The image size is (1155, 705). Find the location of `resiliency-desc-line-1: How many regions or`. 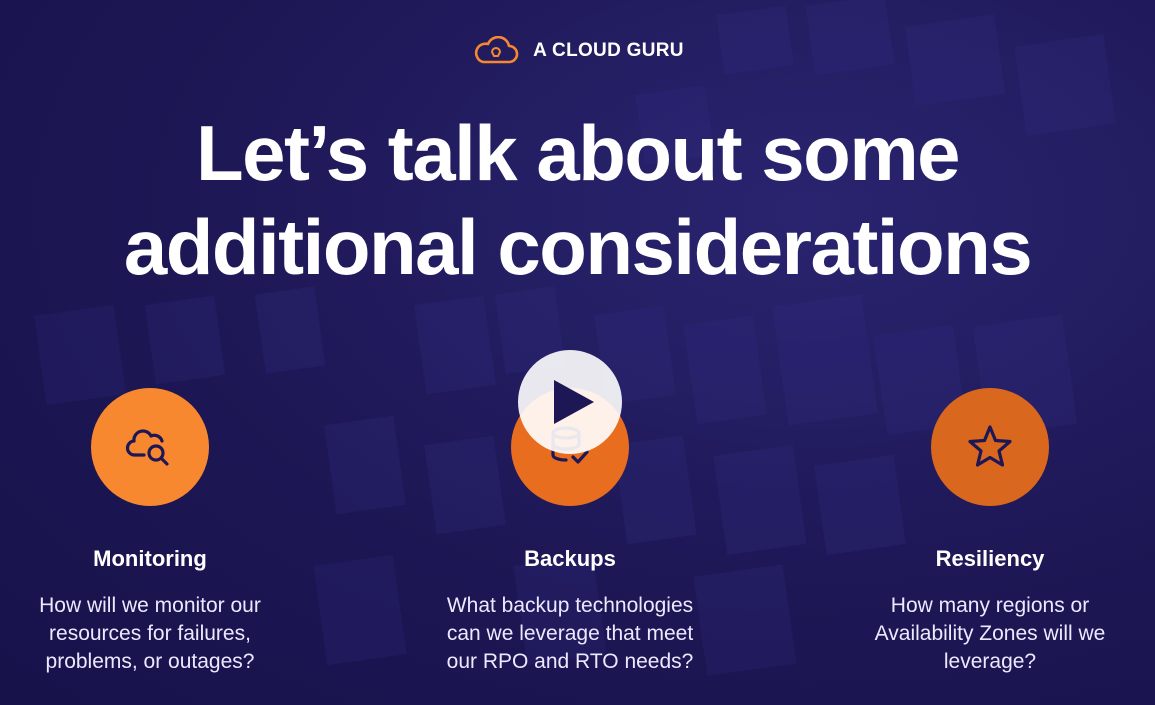

resiliency-desc-line-1: How many regions or is located at coordinates (990, 605).